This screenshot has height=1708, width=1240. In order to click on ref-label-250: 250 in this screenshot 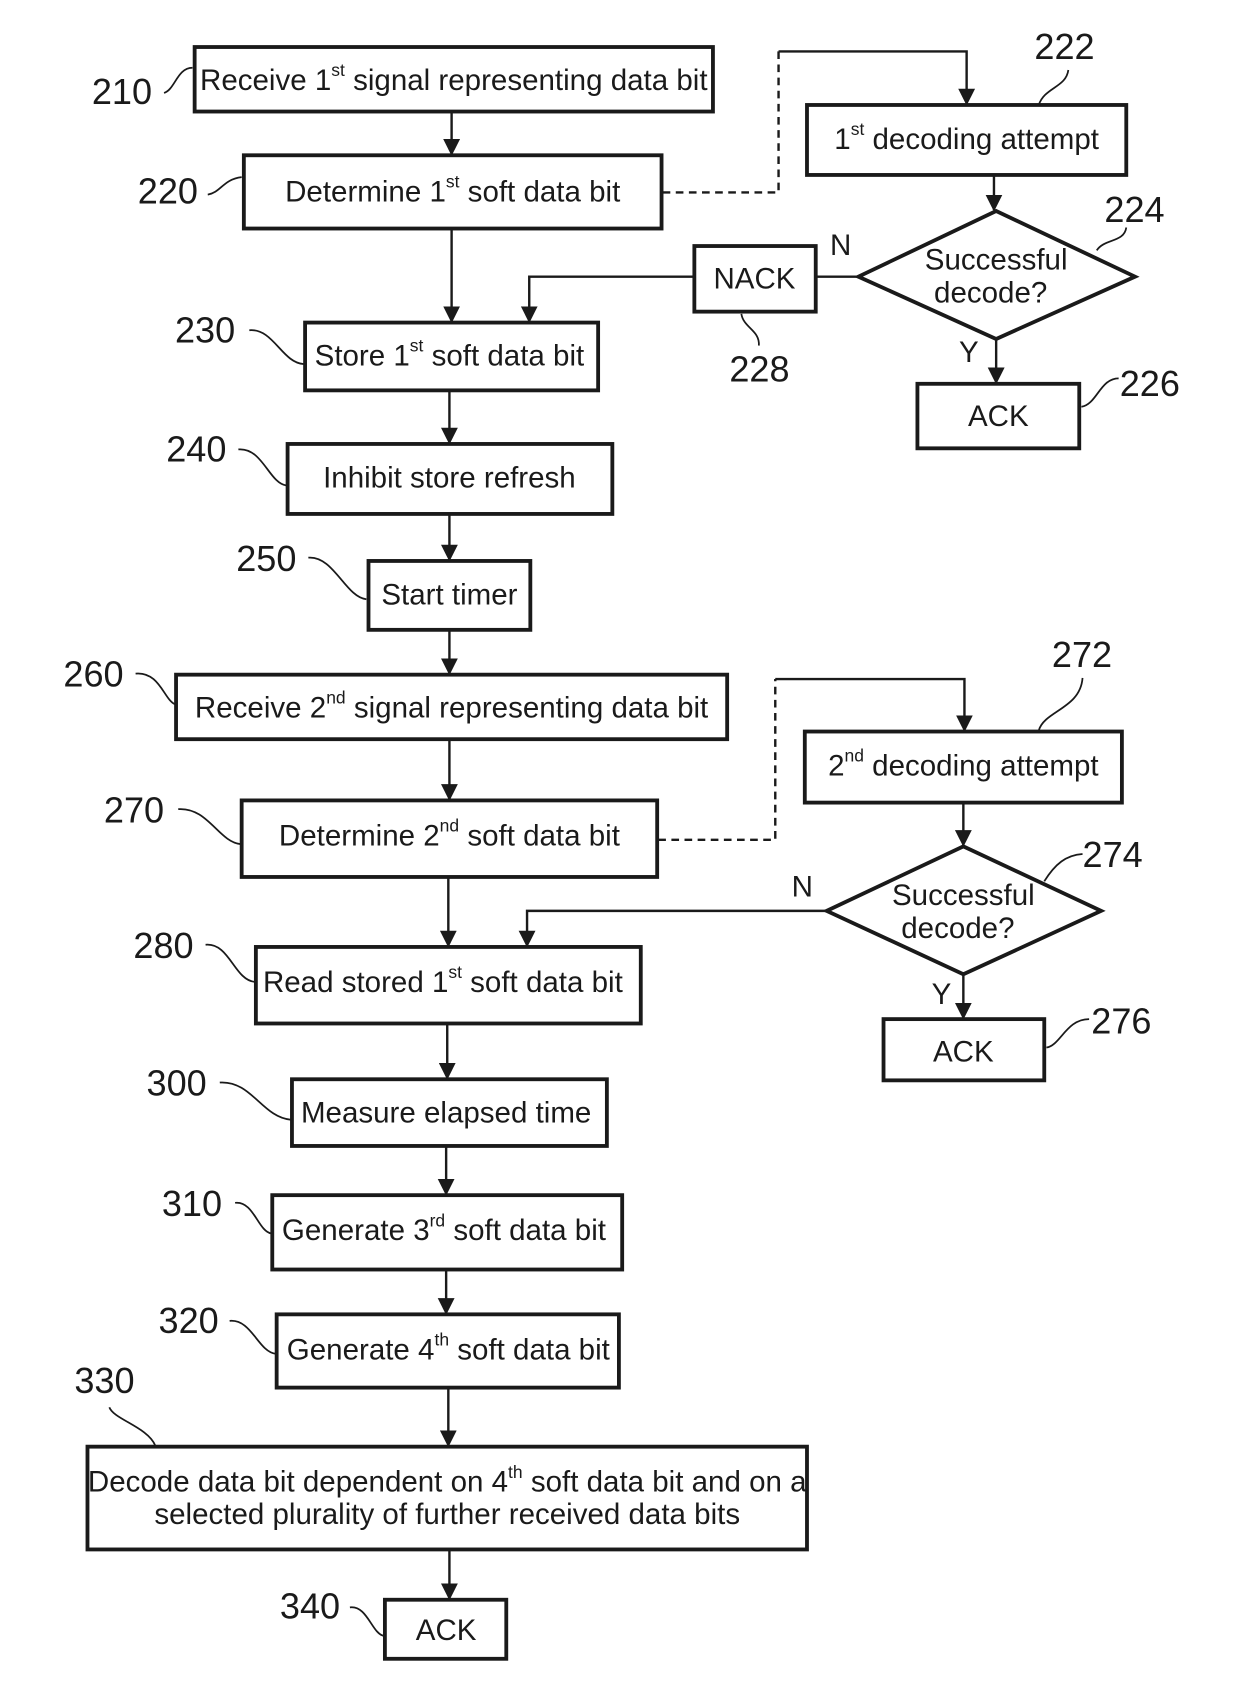, I will do `click(266, 558)`.